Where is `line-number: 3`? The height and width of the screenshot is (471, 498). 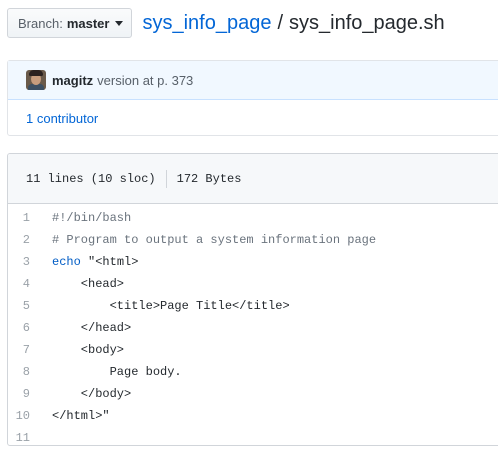 line-number: 3 is located at coordinates (30, 262).